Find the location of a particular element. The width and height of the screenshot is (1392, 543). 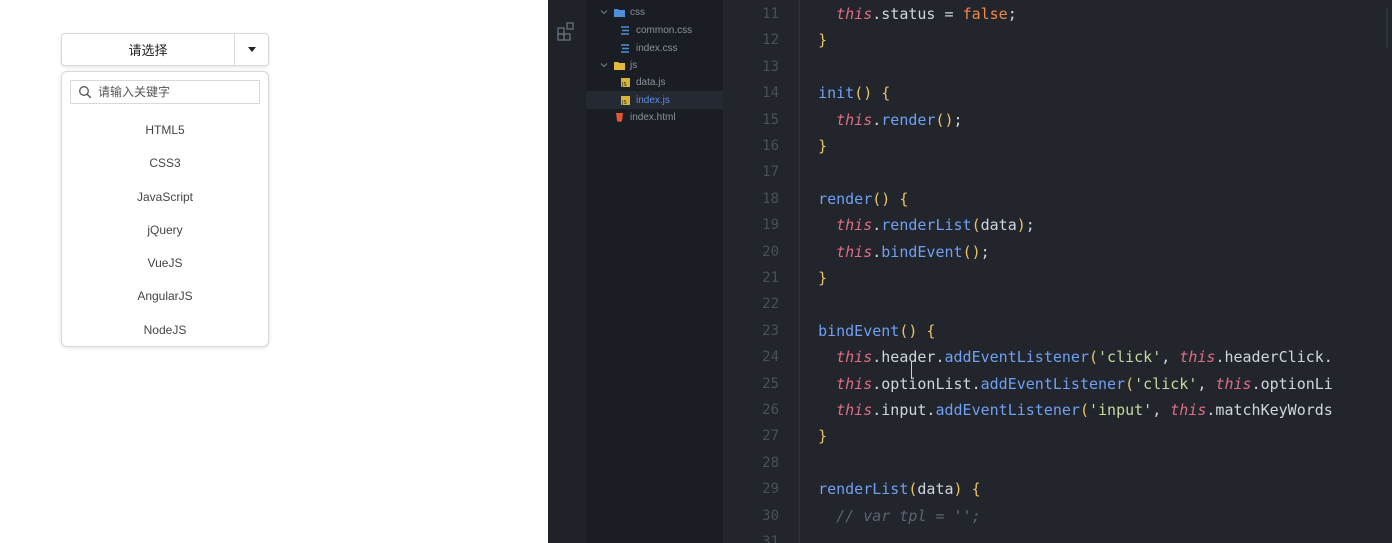

folder-icon is located at coordinates (619, 12).